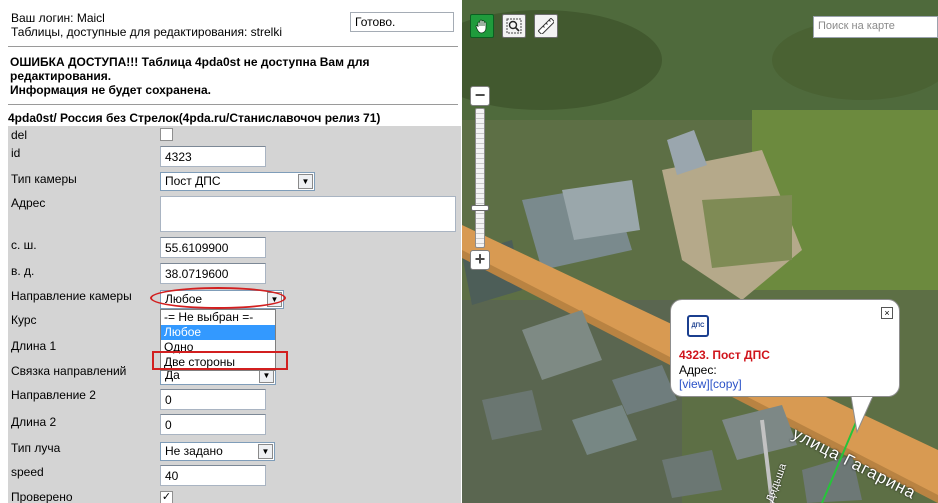 The image size is (938, 503). I want to click on zoom-out-button: −, so click(480, 96).